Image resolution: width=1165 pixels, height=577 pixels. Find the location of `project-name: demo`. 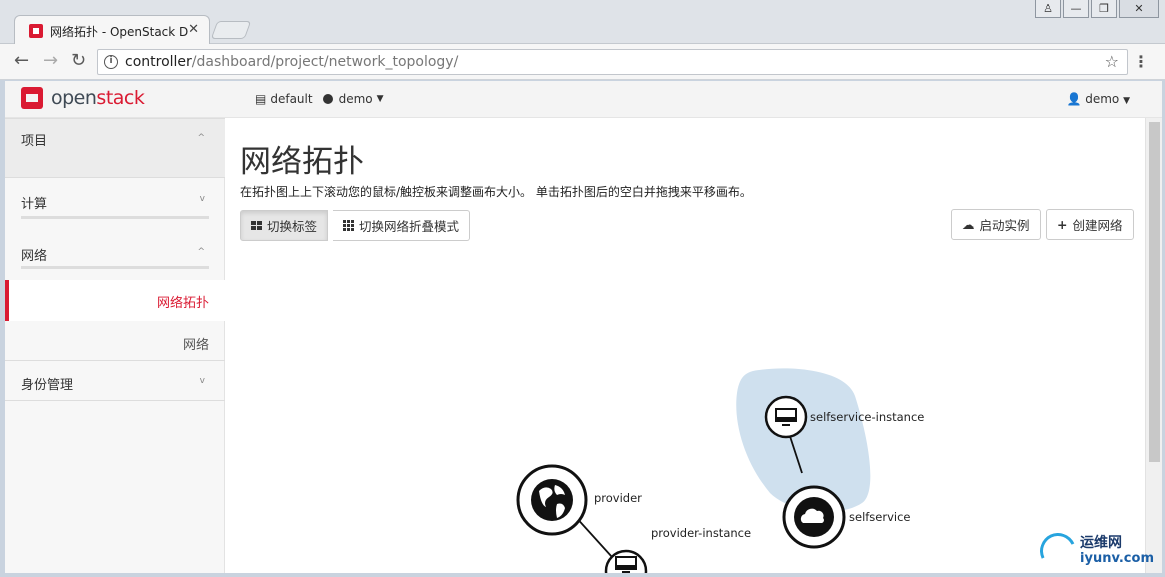

project-name: demo is located at coordinates (355, 99).